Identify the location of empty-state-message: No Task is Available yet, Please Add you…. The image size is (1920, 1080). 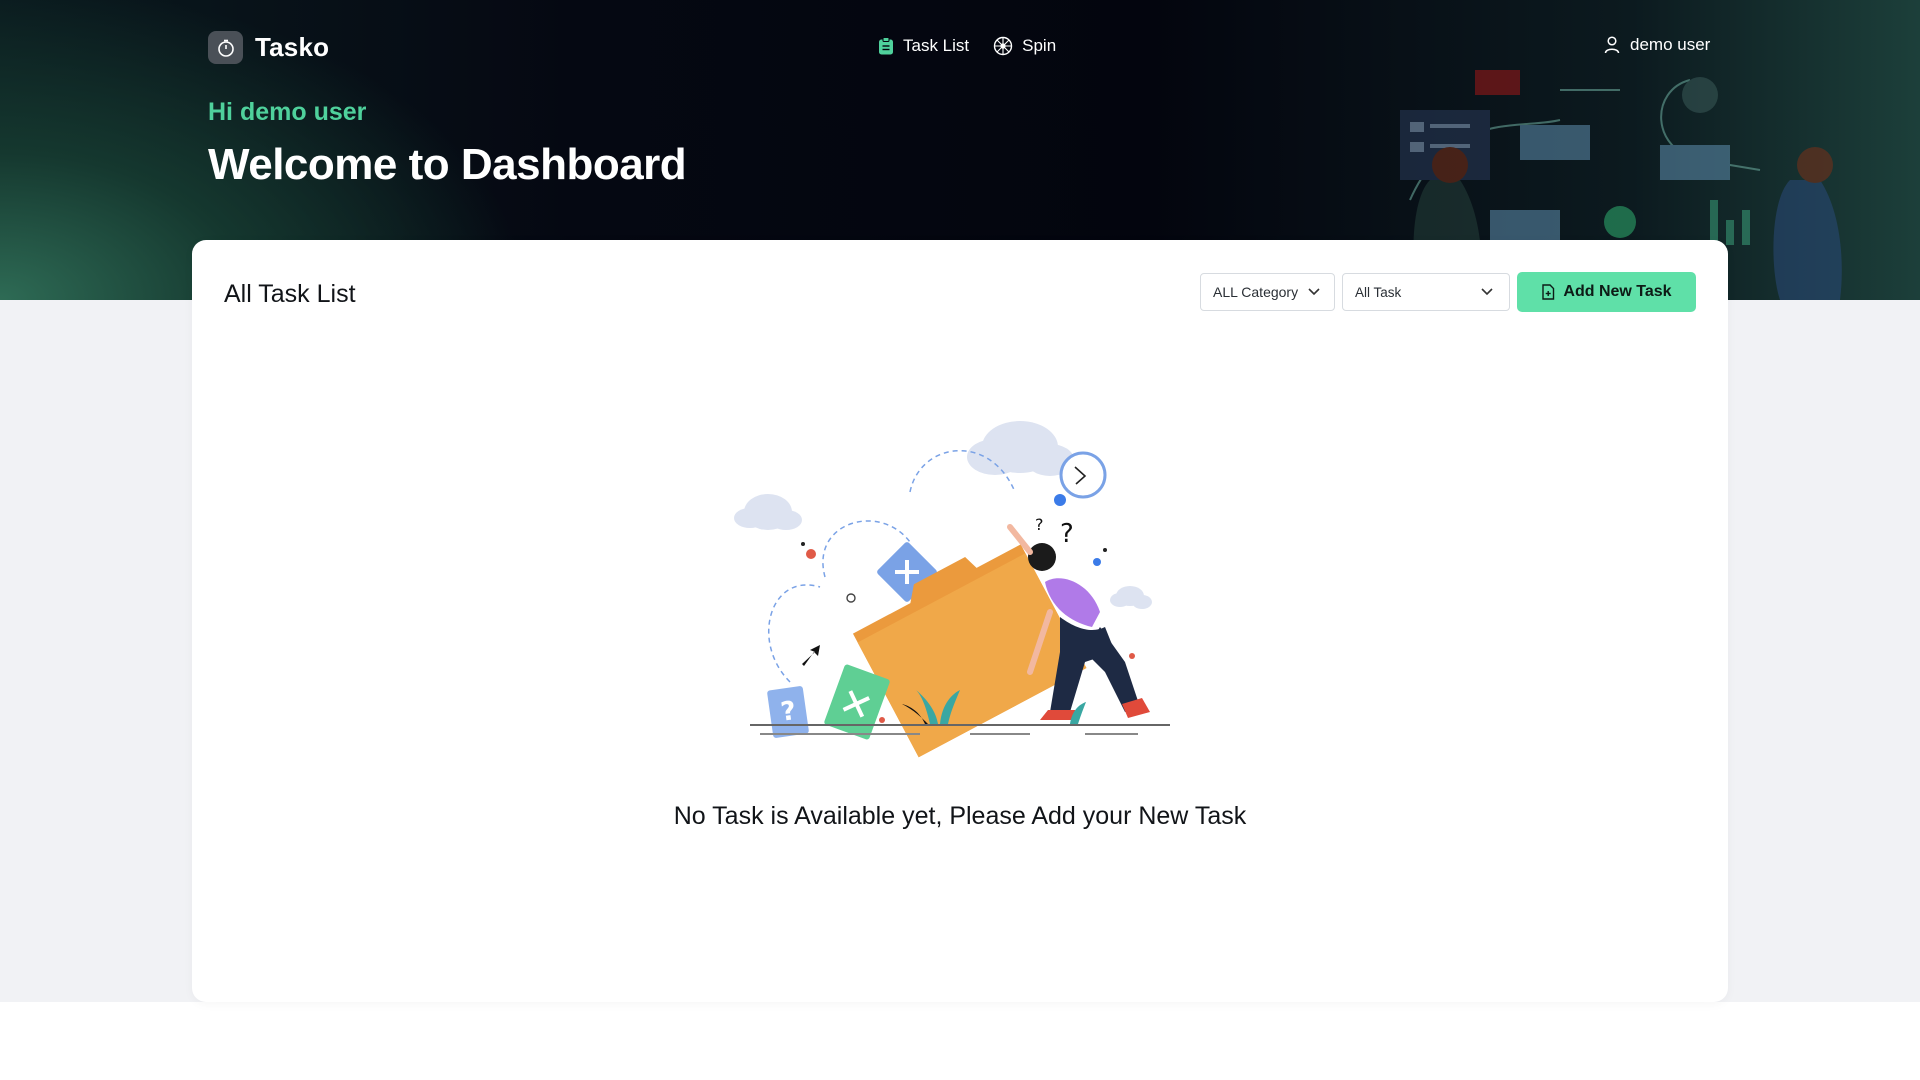
(960, 816).